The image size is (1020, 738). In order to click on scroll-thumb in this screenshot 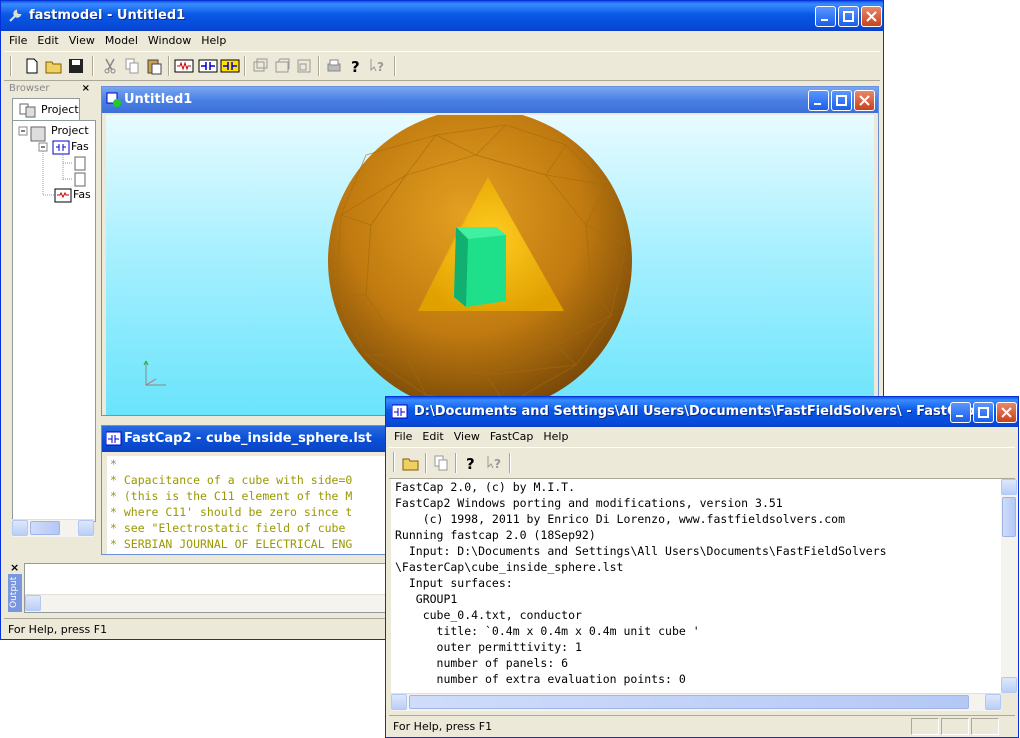, I will do `click(45, 528)`.